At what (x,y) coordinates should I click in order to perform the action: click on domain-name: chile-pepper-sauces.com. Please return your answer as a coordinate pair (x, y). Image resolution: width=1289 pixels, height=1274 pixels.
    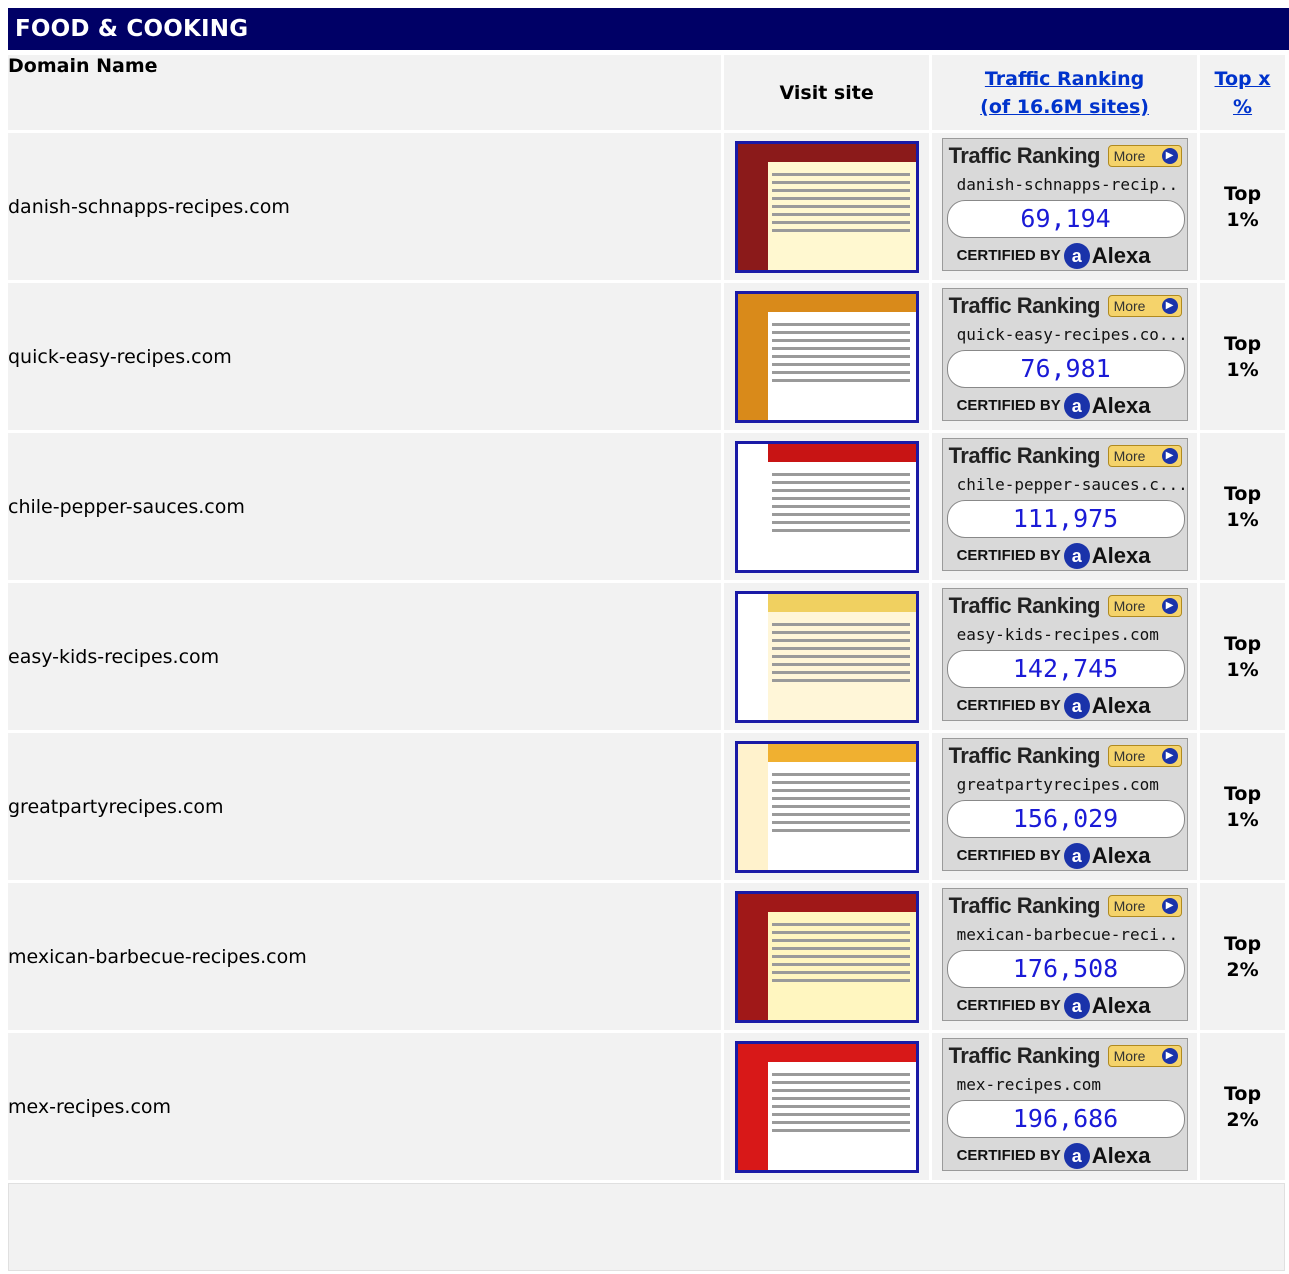
    Looking at the image, I should click on (126, 506).